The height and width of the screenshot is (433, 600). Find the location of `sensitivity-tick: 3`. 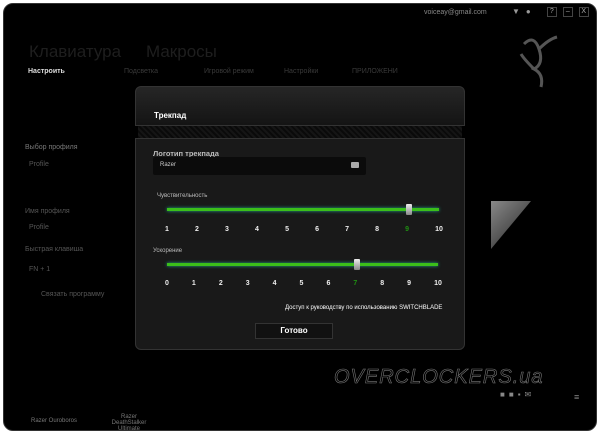

sensitivity-tick: 3 is located at coordinates (227, 229).